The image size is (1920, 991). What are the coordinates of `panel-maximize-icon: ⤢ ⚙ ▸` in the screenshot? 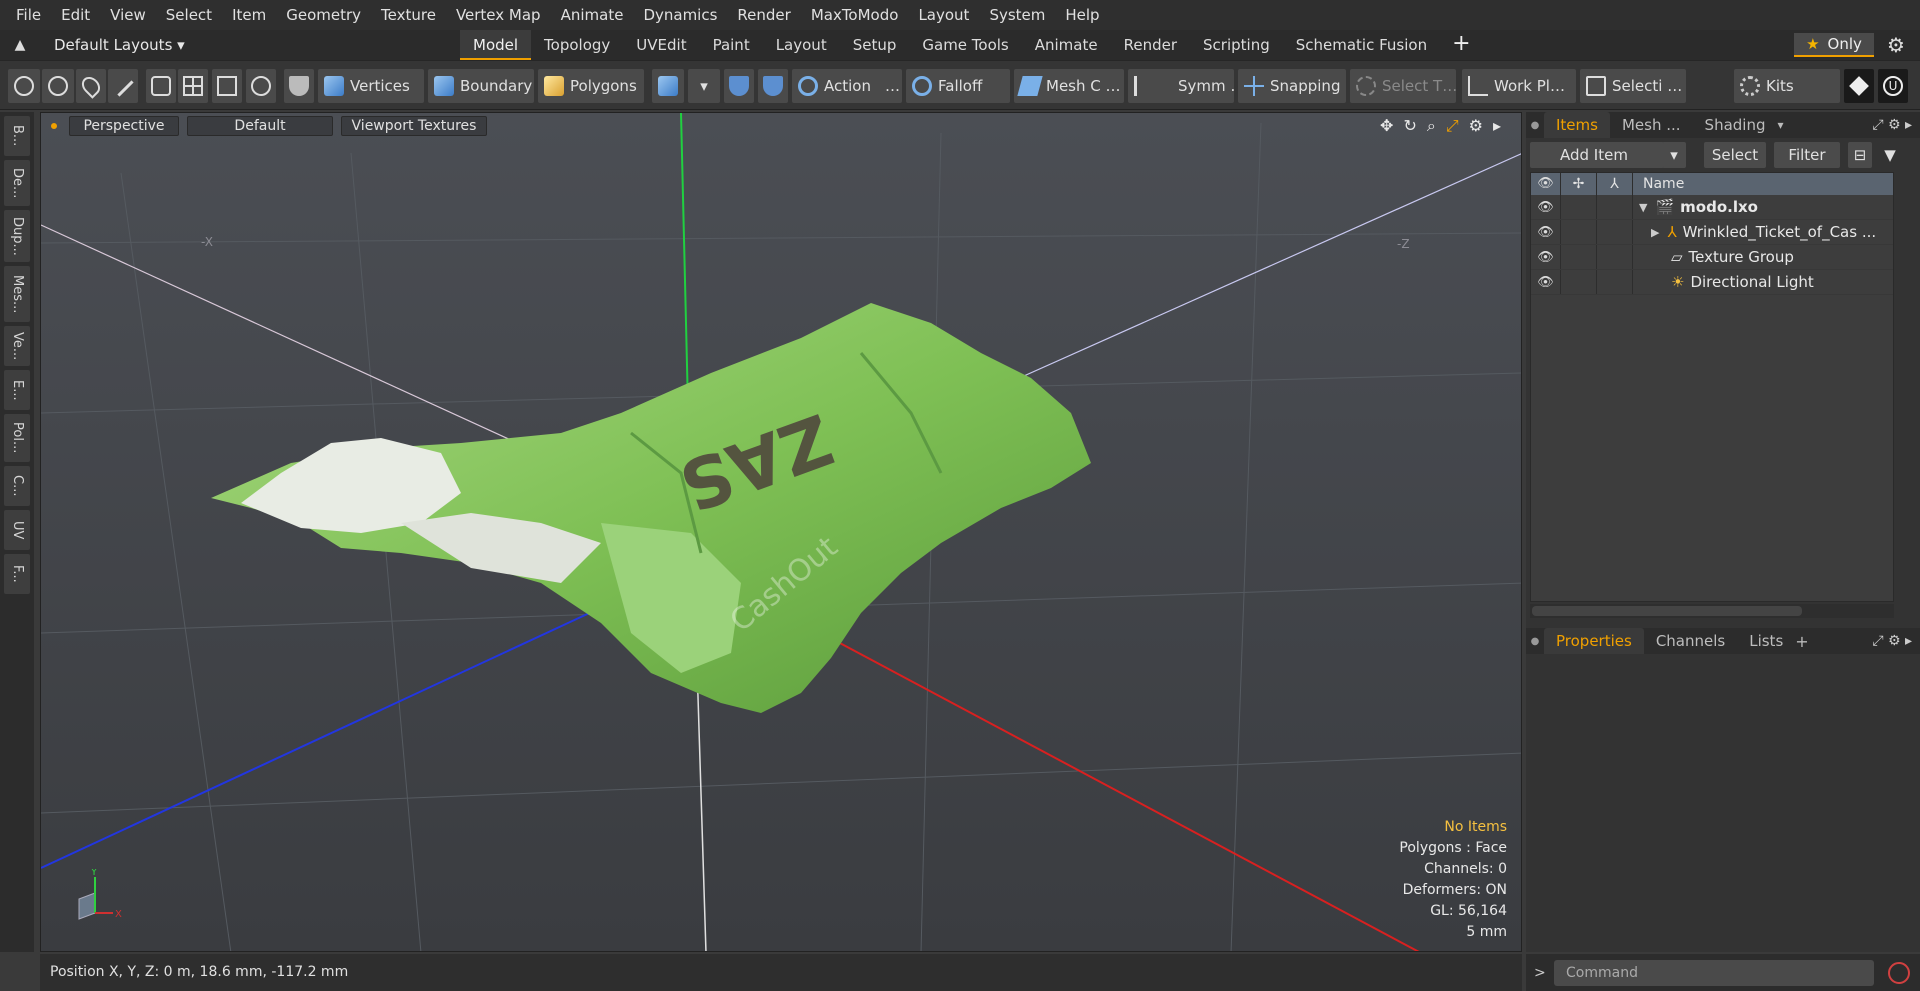 It's located at (1896, 641).